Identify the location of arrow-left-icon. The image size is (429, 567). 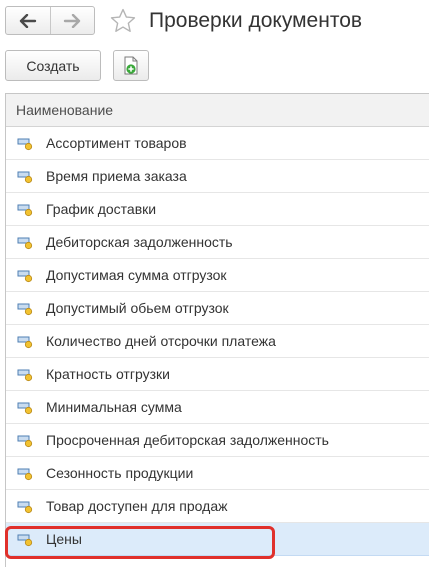
(27, 20).